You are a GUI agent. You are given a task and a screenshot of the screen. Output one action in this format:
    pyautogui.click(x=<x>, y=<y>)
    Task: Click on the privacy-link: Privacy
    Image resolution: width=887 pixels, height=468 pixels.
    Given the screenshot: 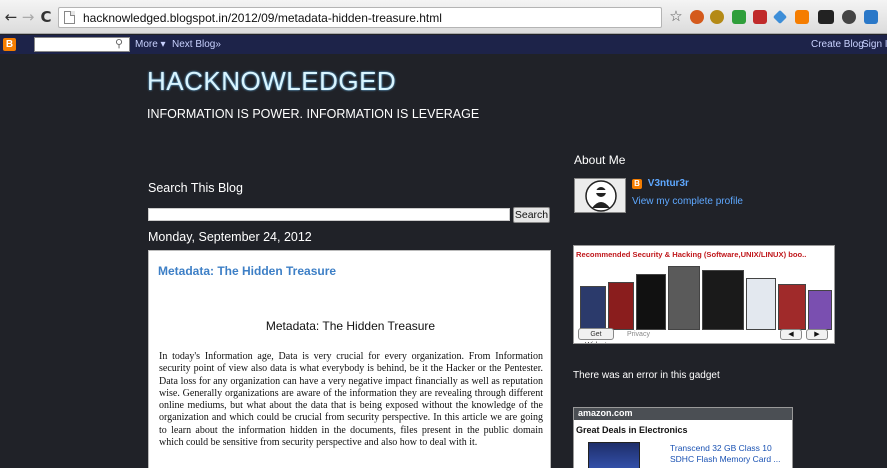 What is the action you would take?
    pyautogui.click(x=638, y=334)
    